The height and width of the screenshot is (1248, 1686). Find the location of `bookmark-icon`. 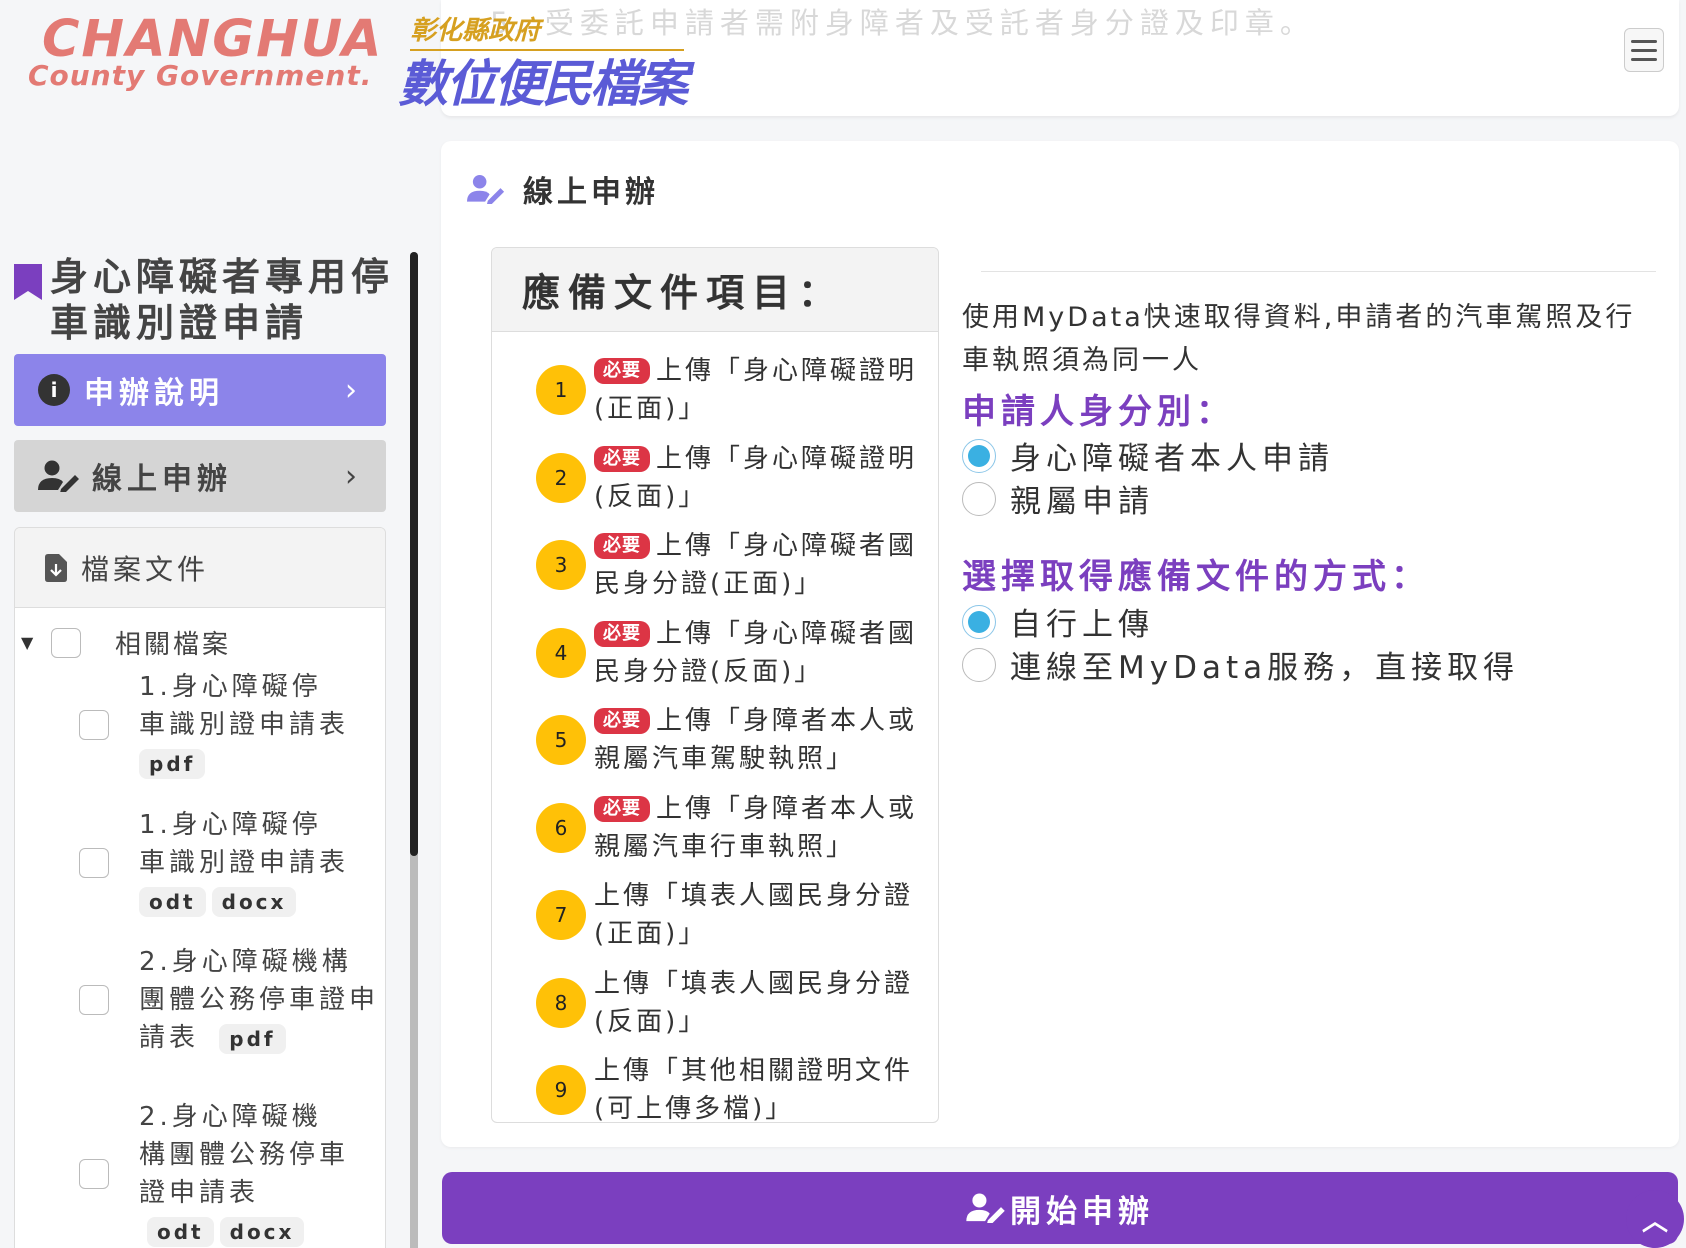

bookmark-icon is located at coordinates (28, 282).